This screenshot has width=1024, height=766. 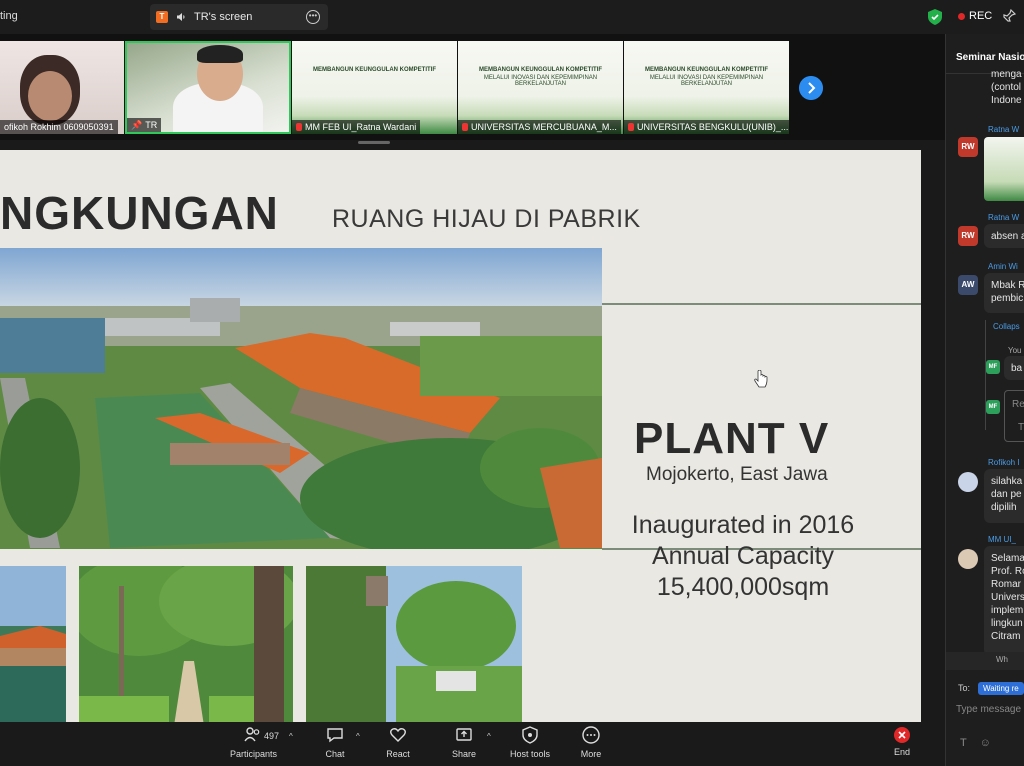 What do you see at coordinates (591, 735) in the screenshot?
I see `more-icon` at bounding box center [591, 735].